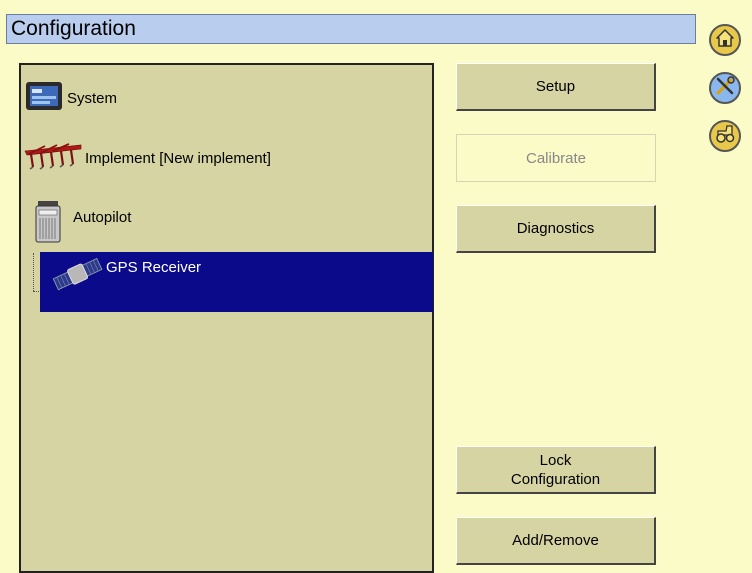  I want to click on add-remove-button: Add/Remove, so click(556, 541).